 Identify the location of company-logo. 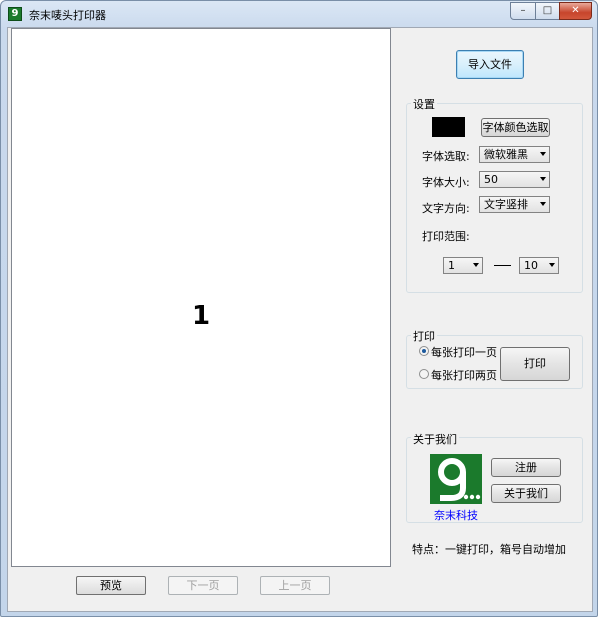
(456, 479).